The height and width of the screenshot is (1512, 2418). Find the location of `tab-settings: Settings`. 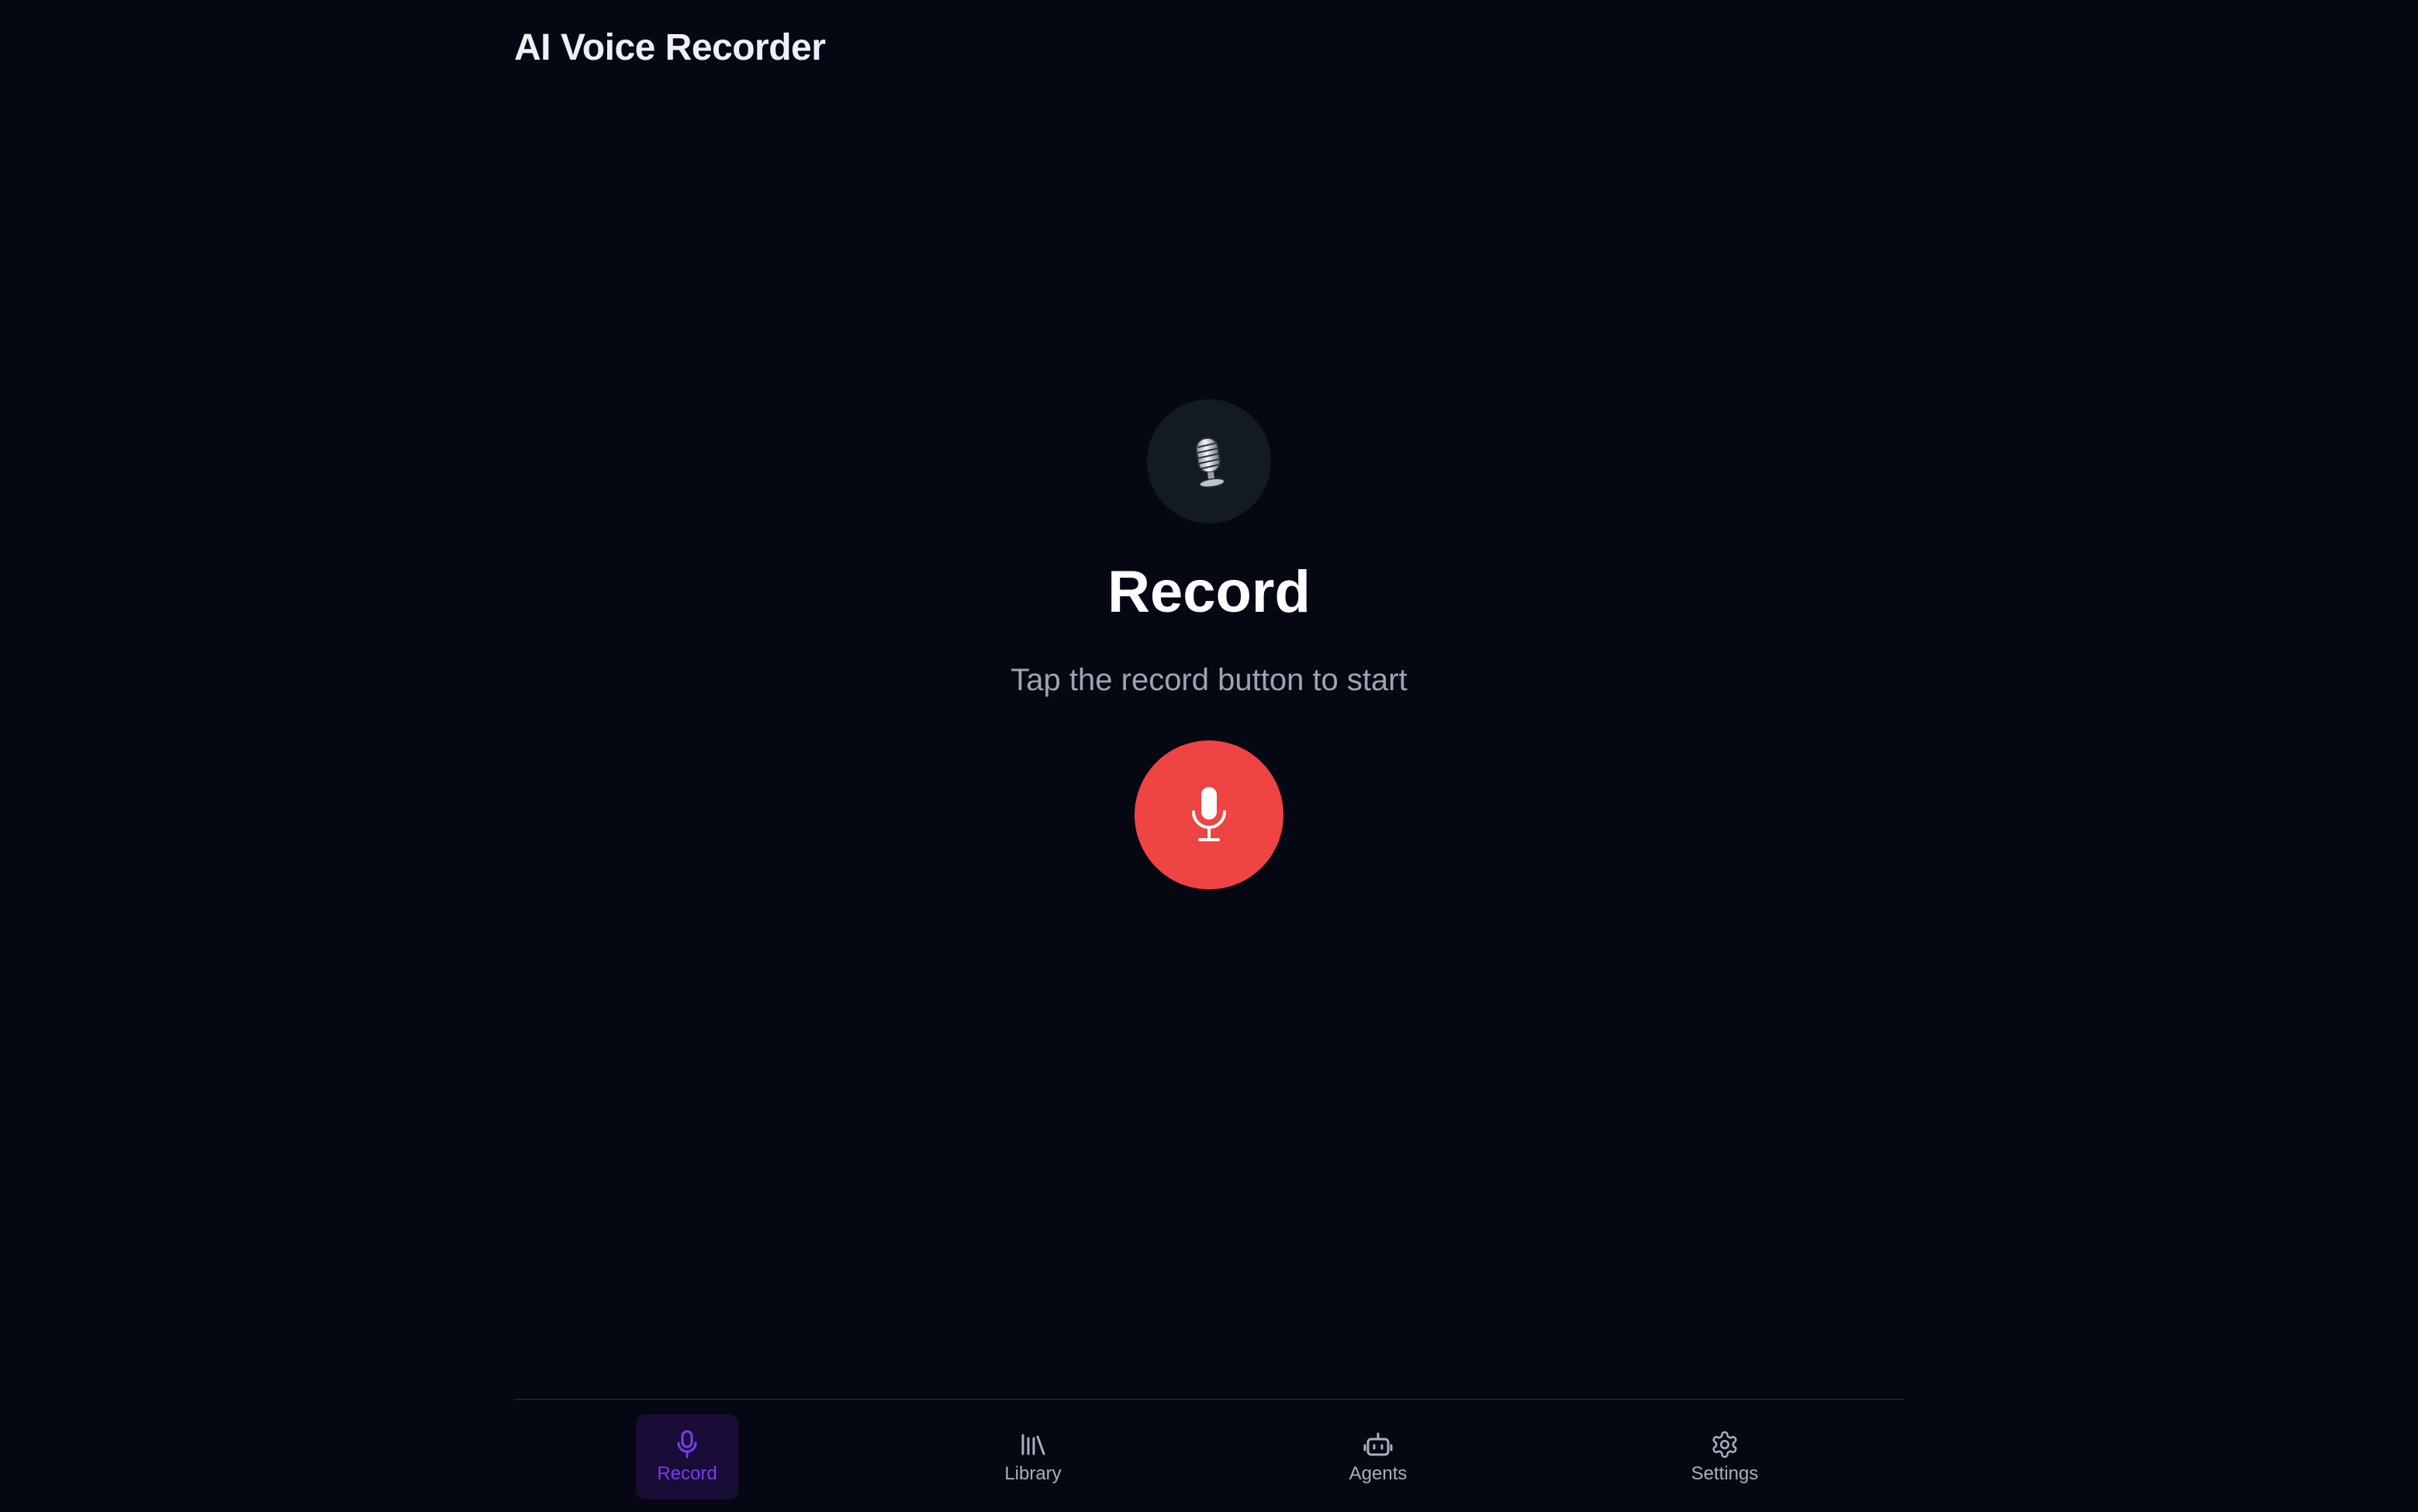

tab-settings: Settings is located at coordinates (1725, 1457).